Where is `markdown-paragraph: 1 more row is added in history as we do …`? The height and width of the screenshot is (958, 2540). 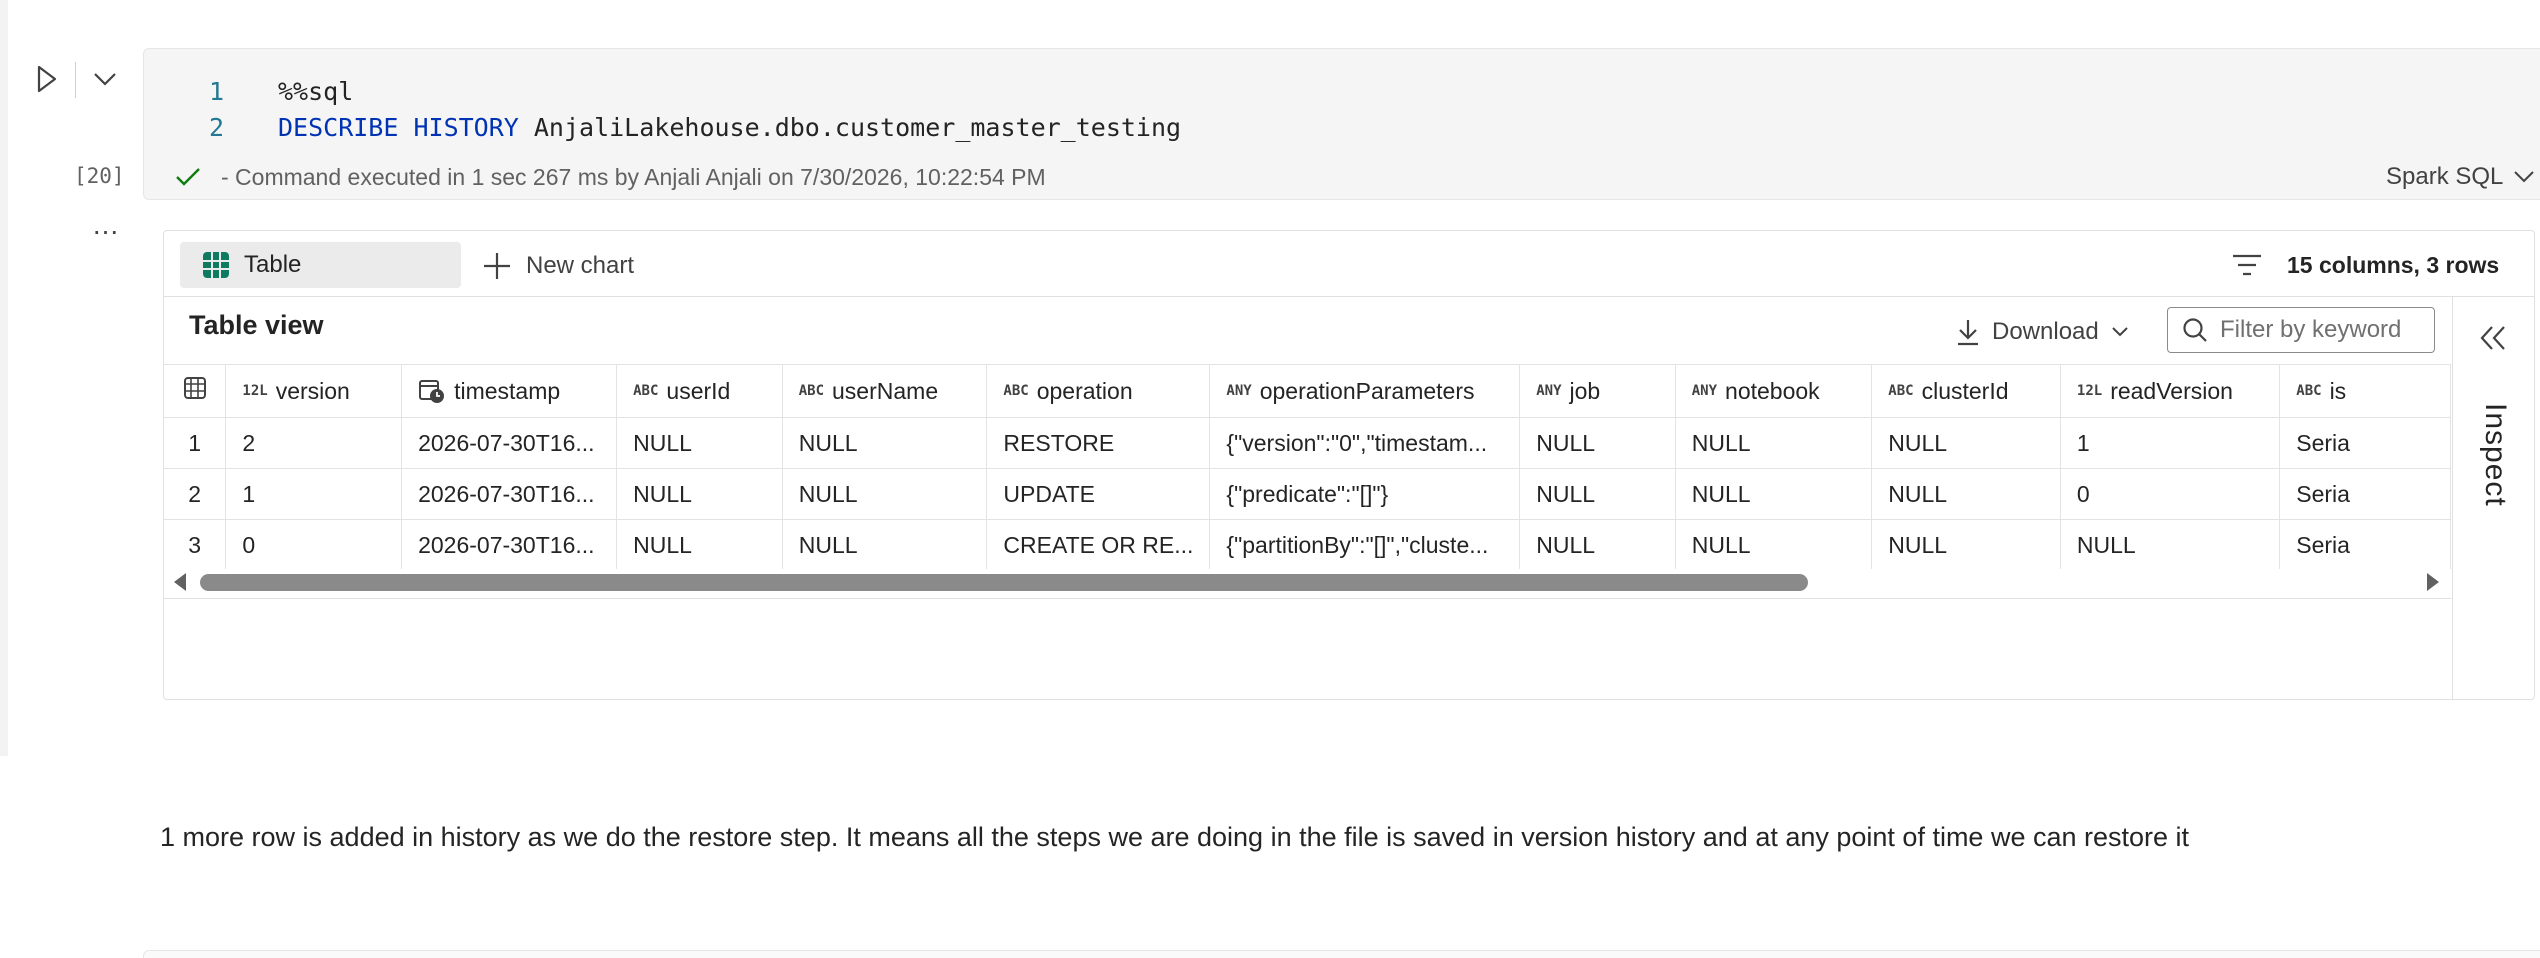
markdown-paragraph: 1 more row is added in history as we do … is located at coordinates (1175, 837).